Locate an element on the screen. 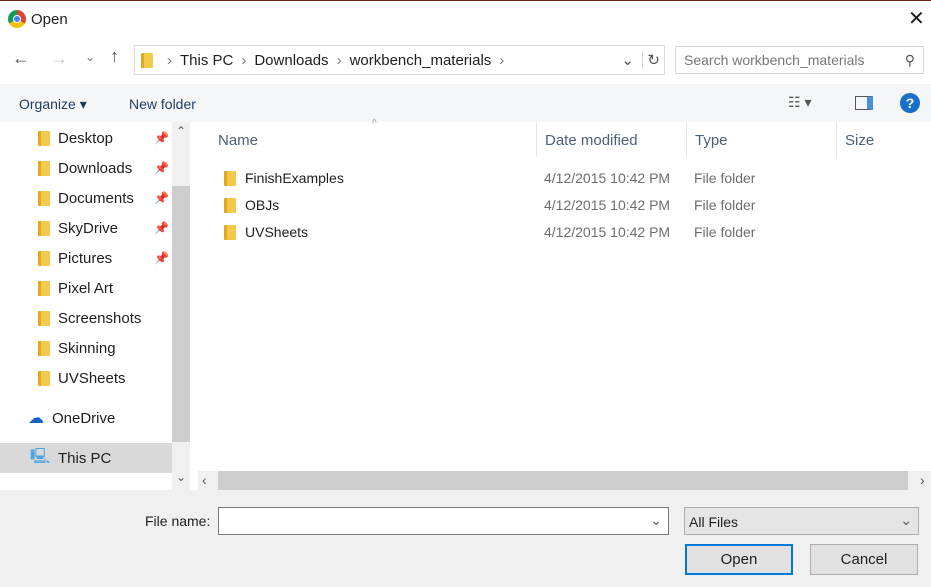 The image size is (931, 587). open-button: Open is located at coordinates (739, 559).